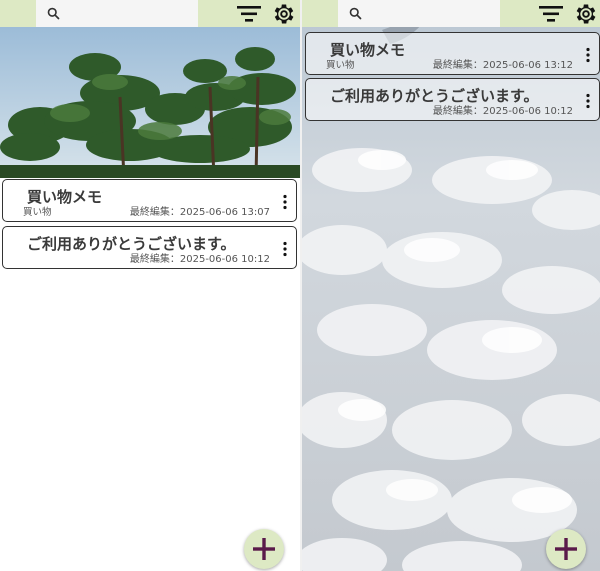  Describe the element at coordinates (224, 212) in the screenshot. I see `memo-date: 2025-06-06 13:07` at that location.